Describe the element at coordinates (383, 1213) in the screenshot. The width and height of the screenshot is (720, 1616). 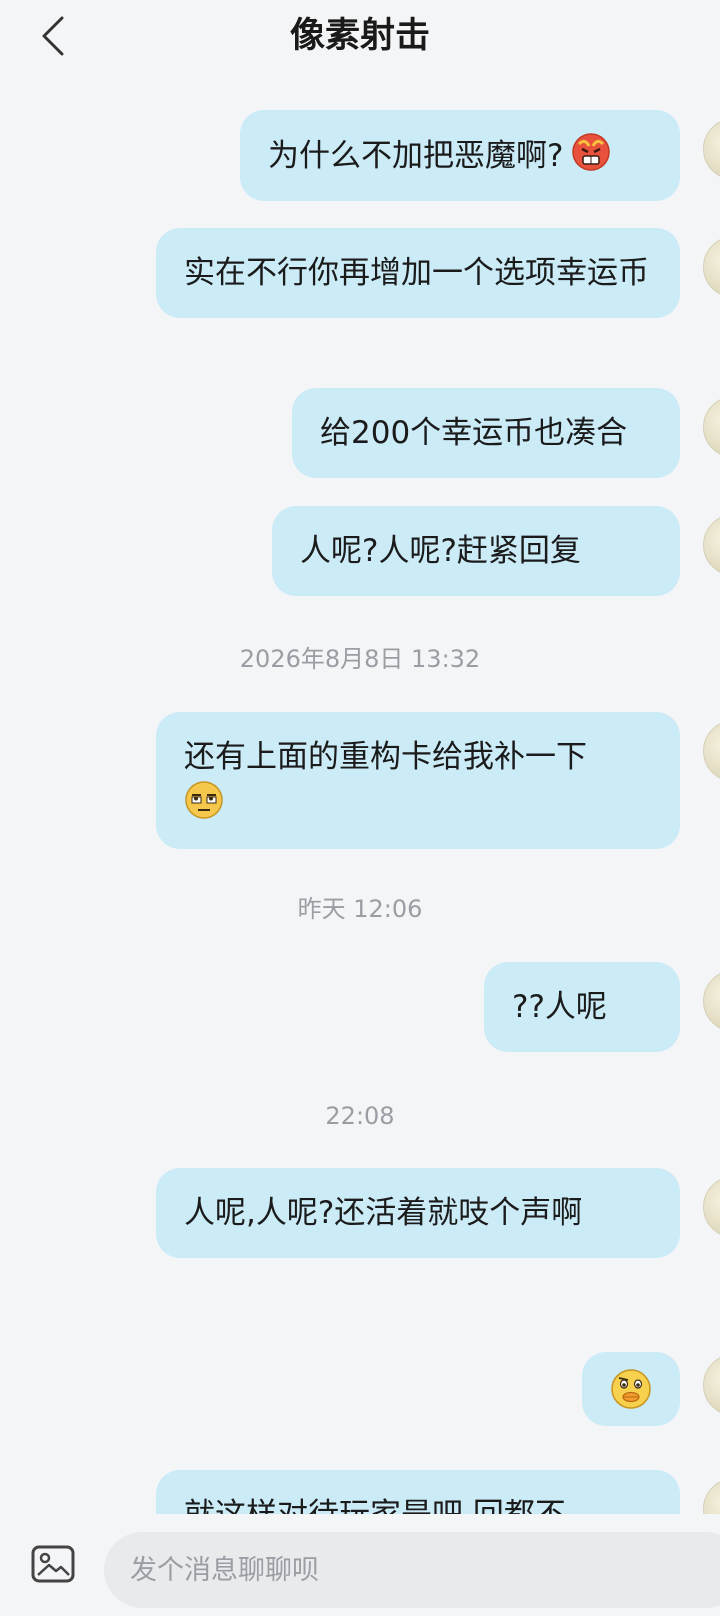
I see `message-text: 人呢,人呢?还活着就吱个声啊` at that location.